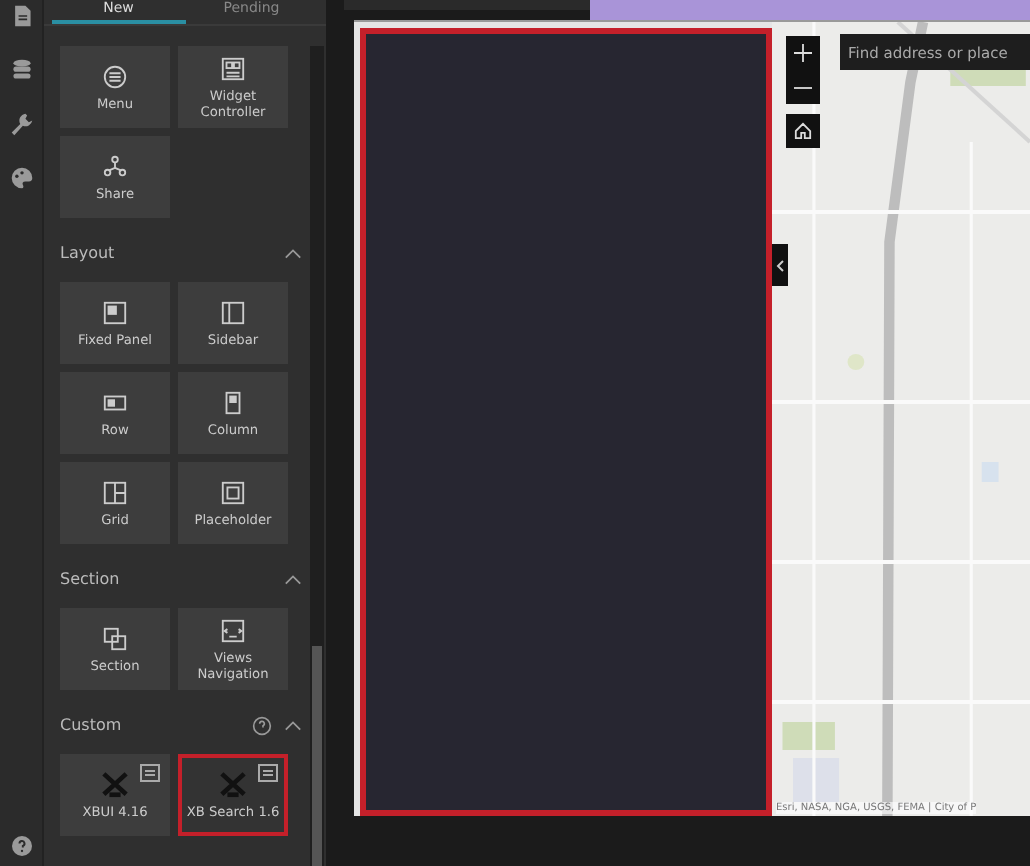 The width and height of the screenshot is (1030, 866). What do you see at coordinates (21, 16) in the screenshot?
I see `page-icon` at bounding box center [21, 16].